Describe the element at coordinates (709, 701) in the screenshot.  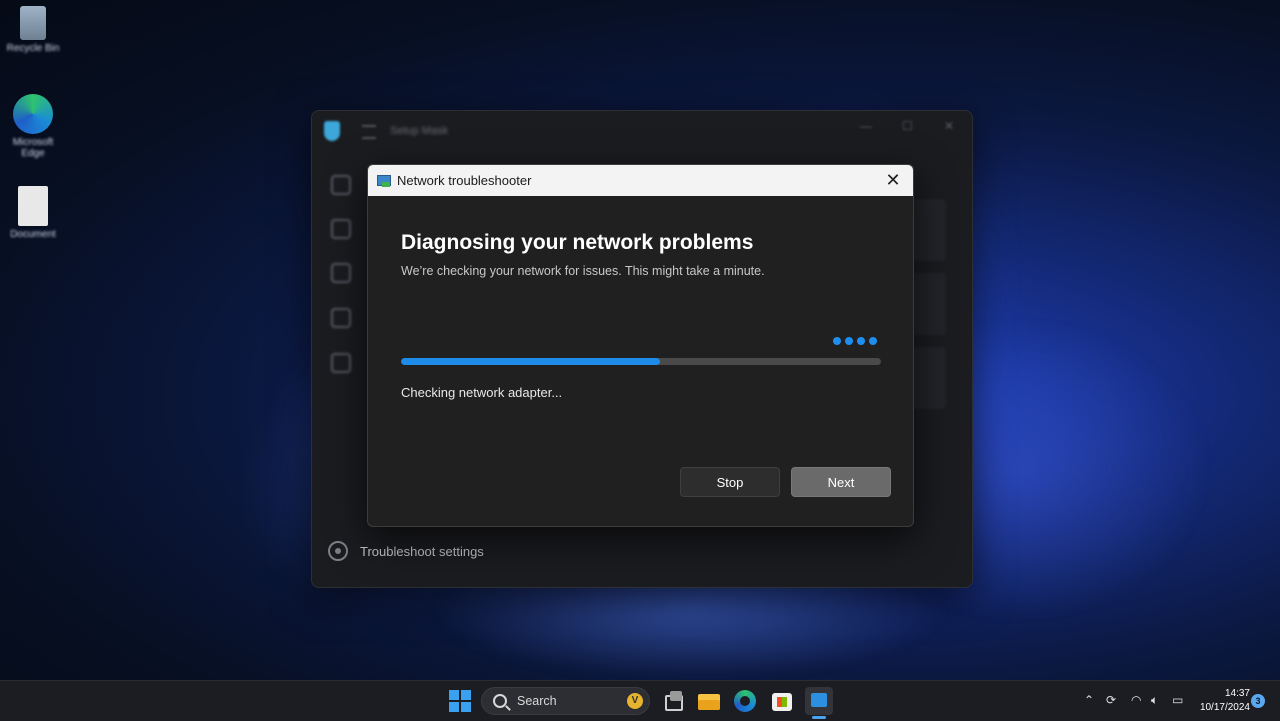
I see `file-explorer-icon` at that location.